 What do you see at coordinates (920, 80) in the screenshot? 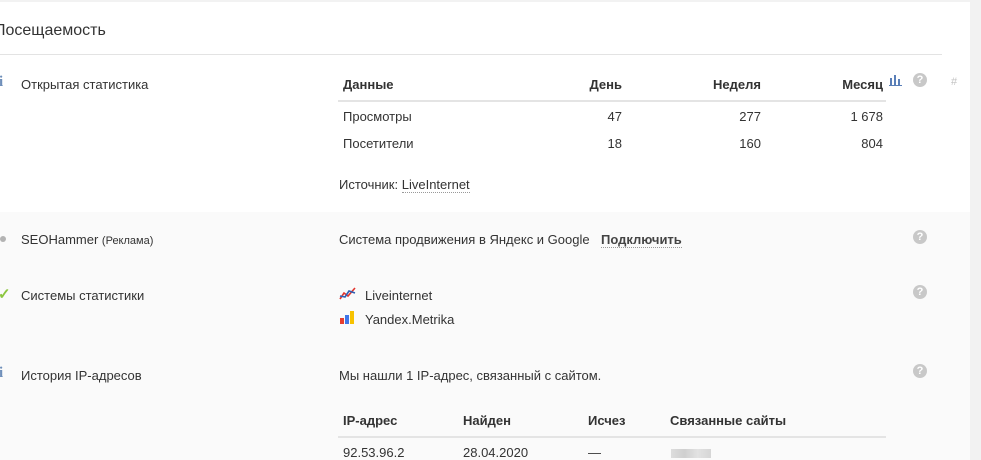
I see `open-stats-help-icon: ?` at bounding box center [920, 80].